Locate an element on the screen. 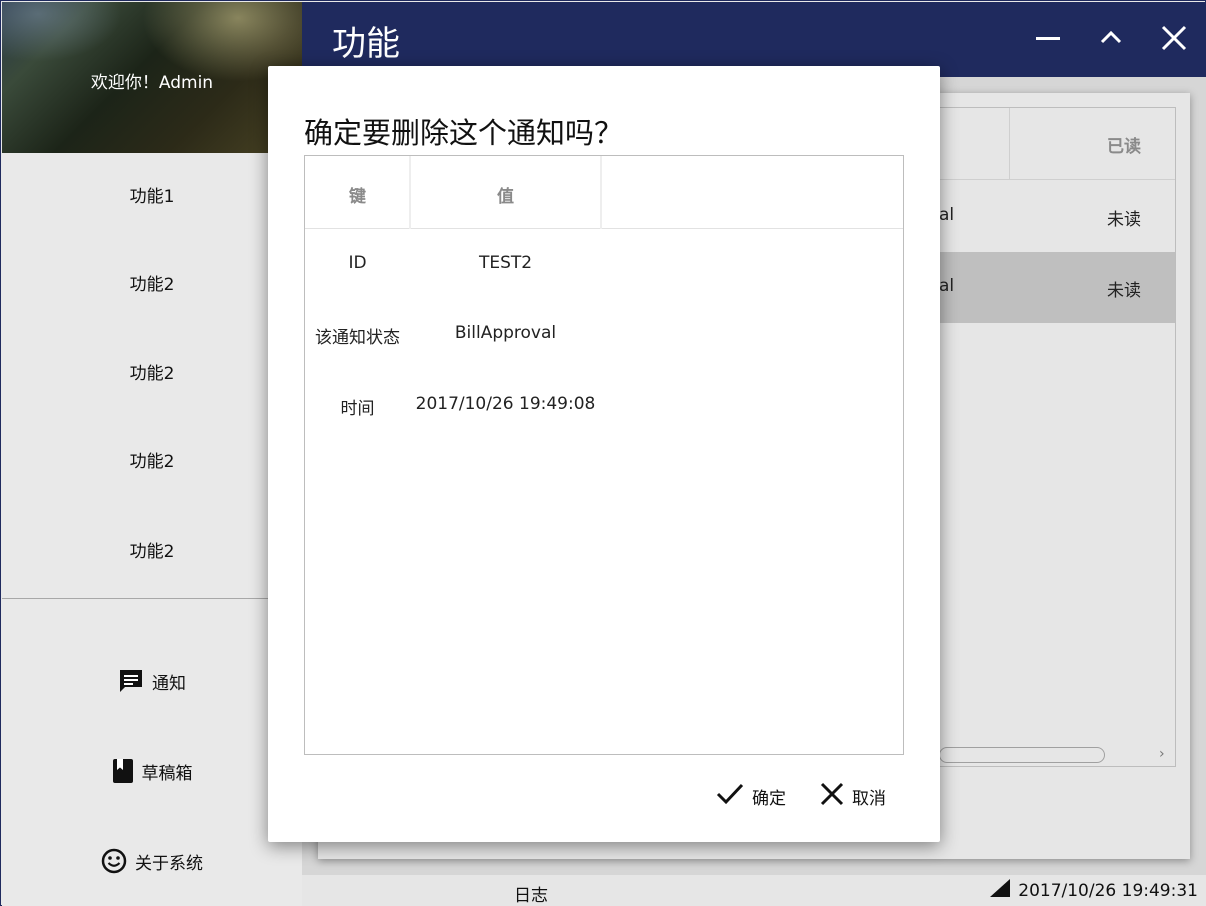 This screenshot has height=906, width=1206. kv-table-header: 键 值 is located at coordinates (604, 192).